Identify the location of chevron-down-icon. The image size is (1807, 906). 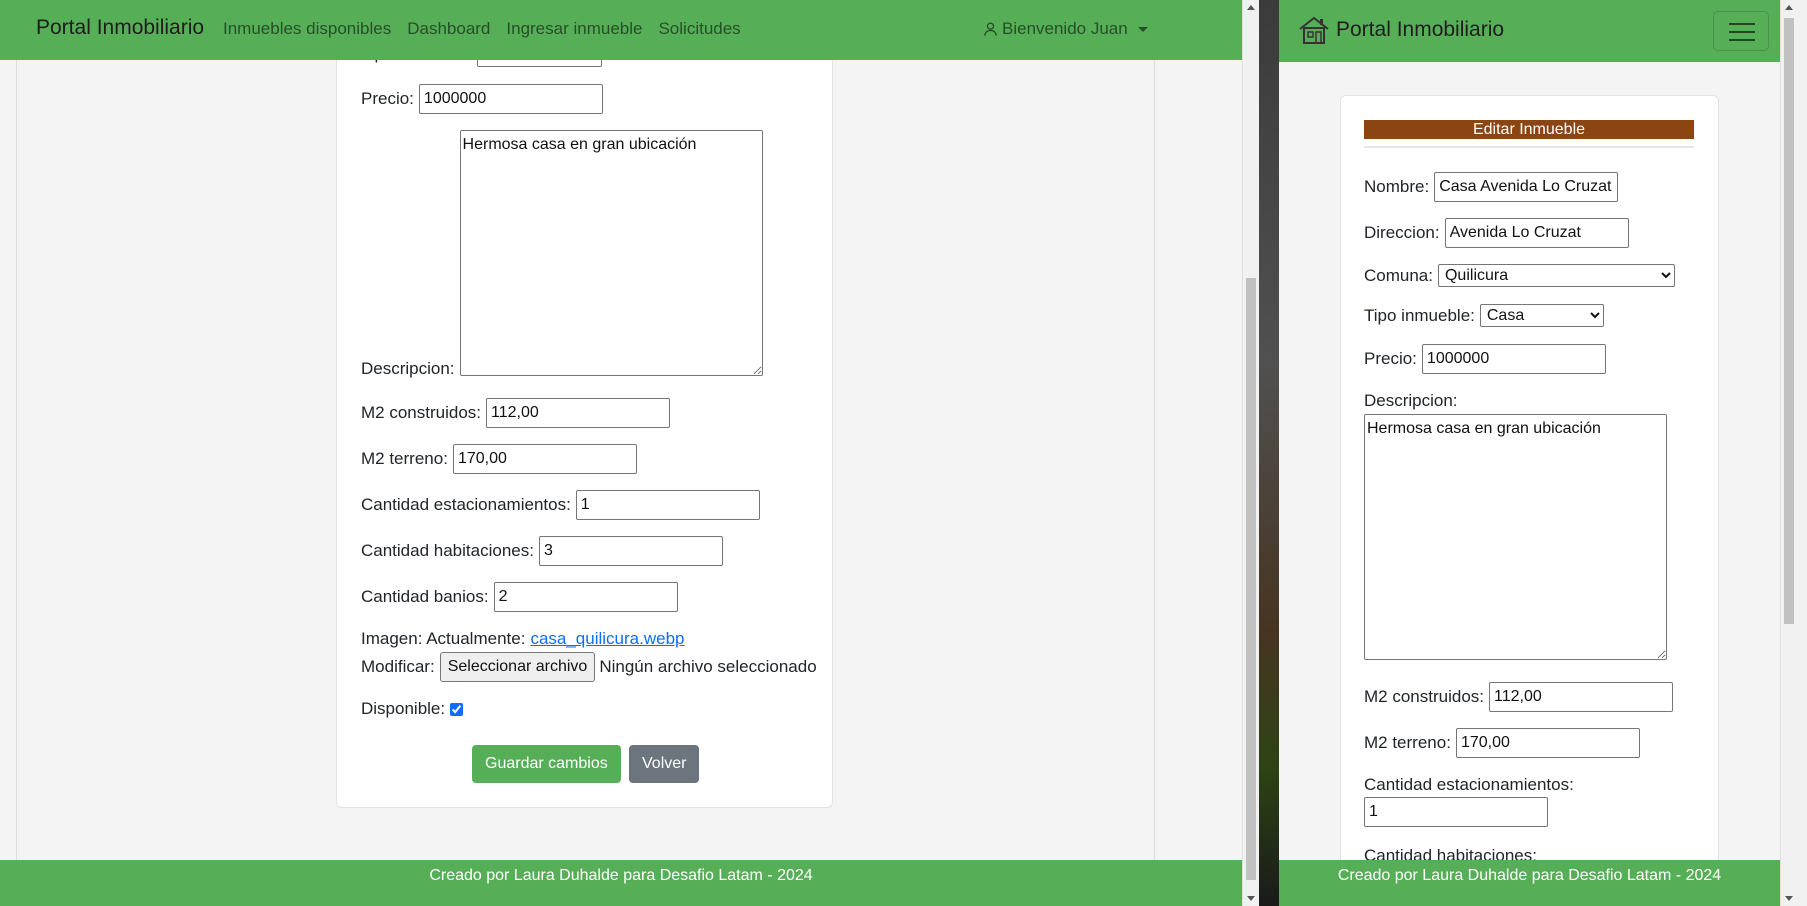
(1142, 29).